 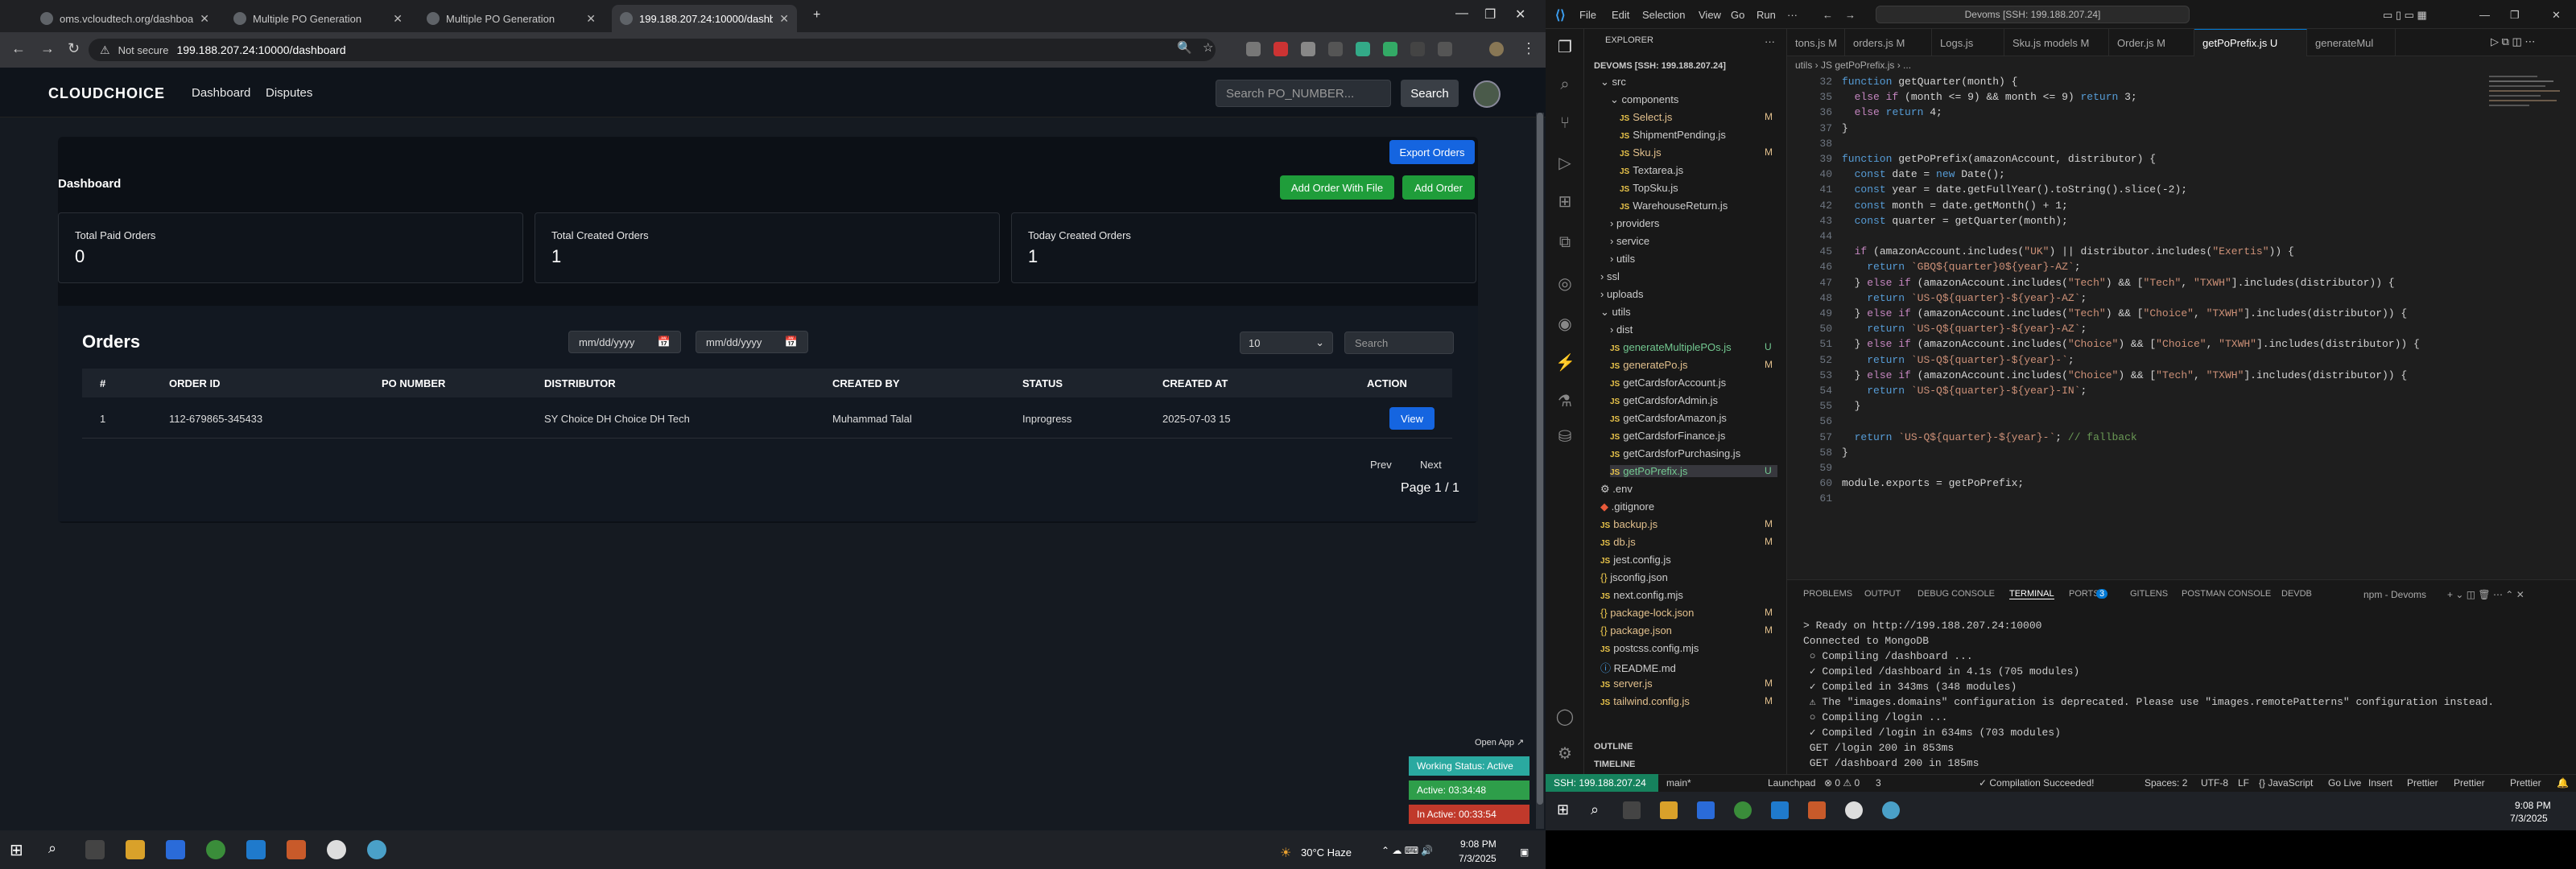 I want to click on settings-gear-icon: ⚙, so click(x=1565, y=753).